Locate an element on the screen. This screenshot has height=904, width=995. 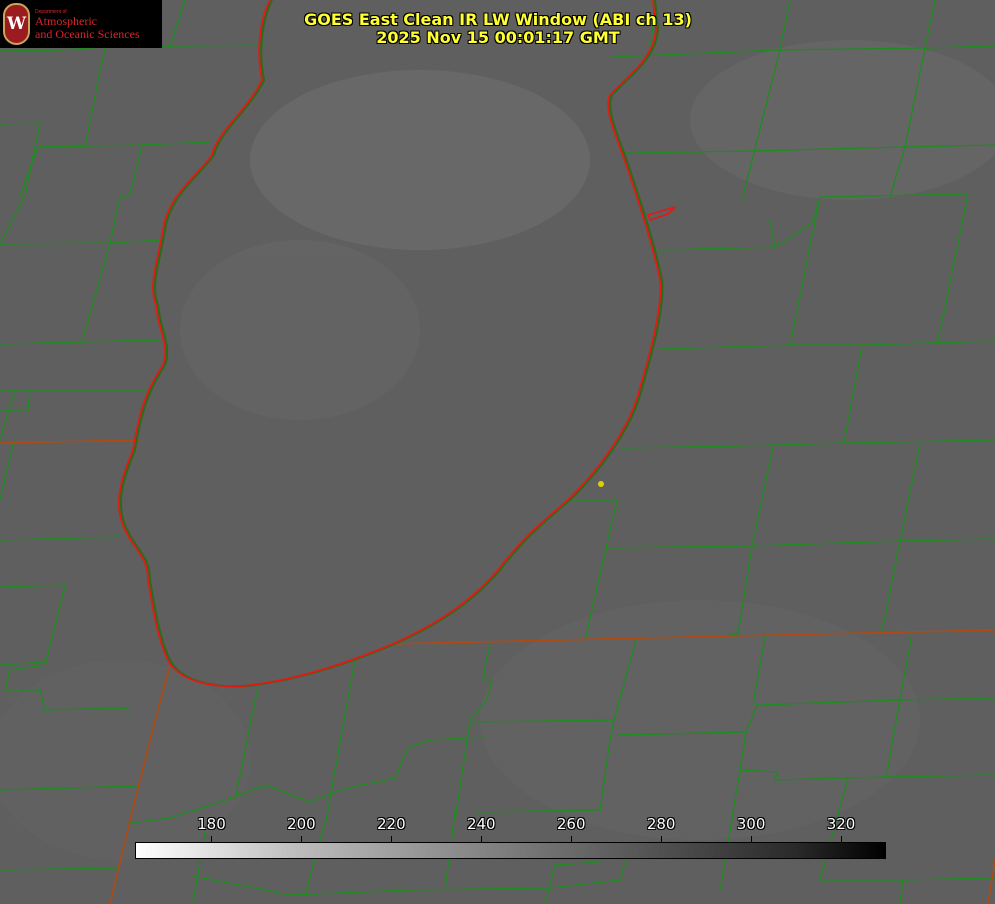
colorbar-tick-label: 200 is located at coordinates (301, 824).